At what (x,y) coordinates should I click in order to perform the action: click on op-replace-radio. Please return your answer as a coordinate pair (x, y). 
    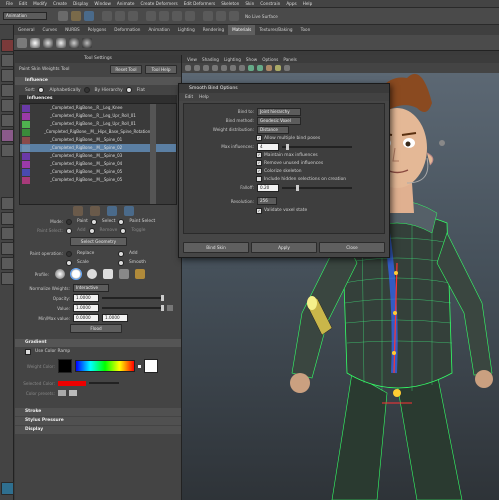
    Looking at the image, I should click on (69, 253).